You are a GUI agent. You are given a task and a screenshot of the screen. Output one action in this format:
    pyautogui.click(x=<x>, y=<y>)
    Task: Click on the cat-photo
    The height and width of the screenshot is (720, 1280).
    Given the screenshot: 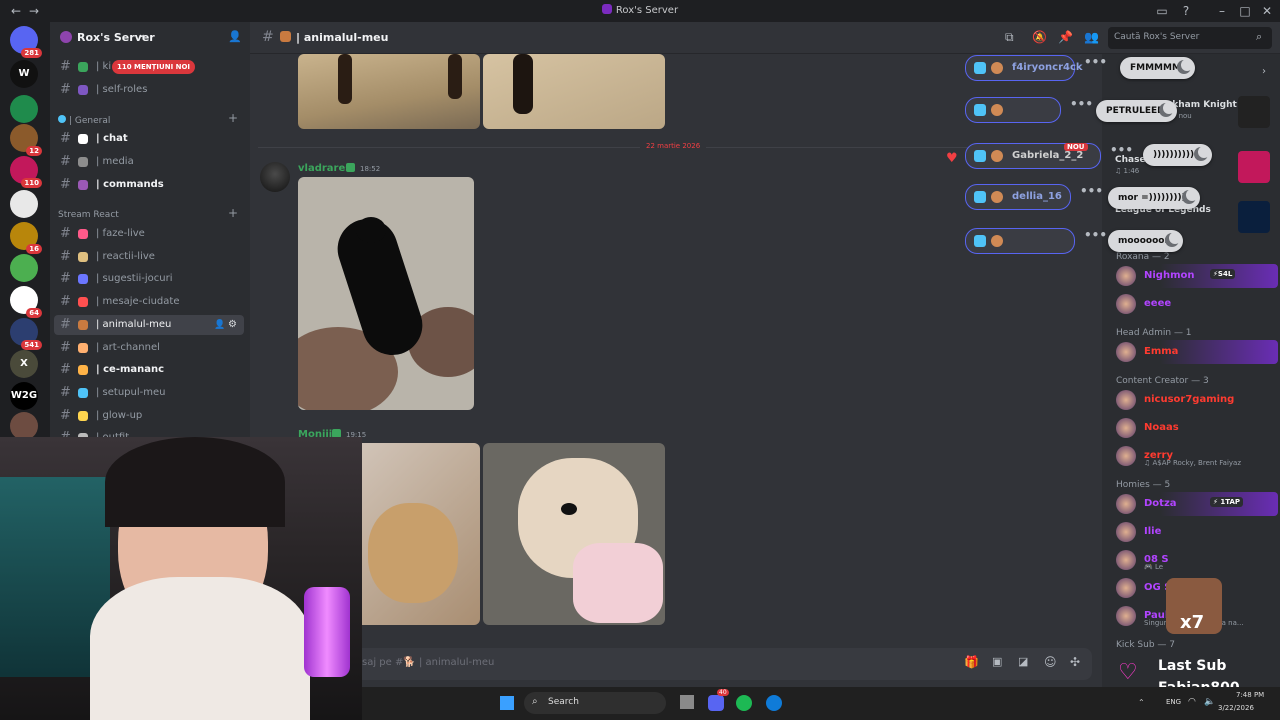 What is the action you would take?
    pyautogui.click(x=386, y=293)
    